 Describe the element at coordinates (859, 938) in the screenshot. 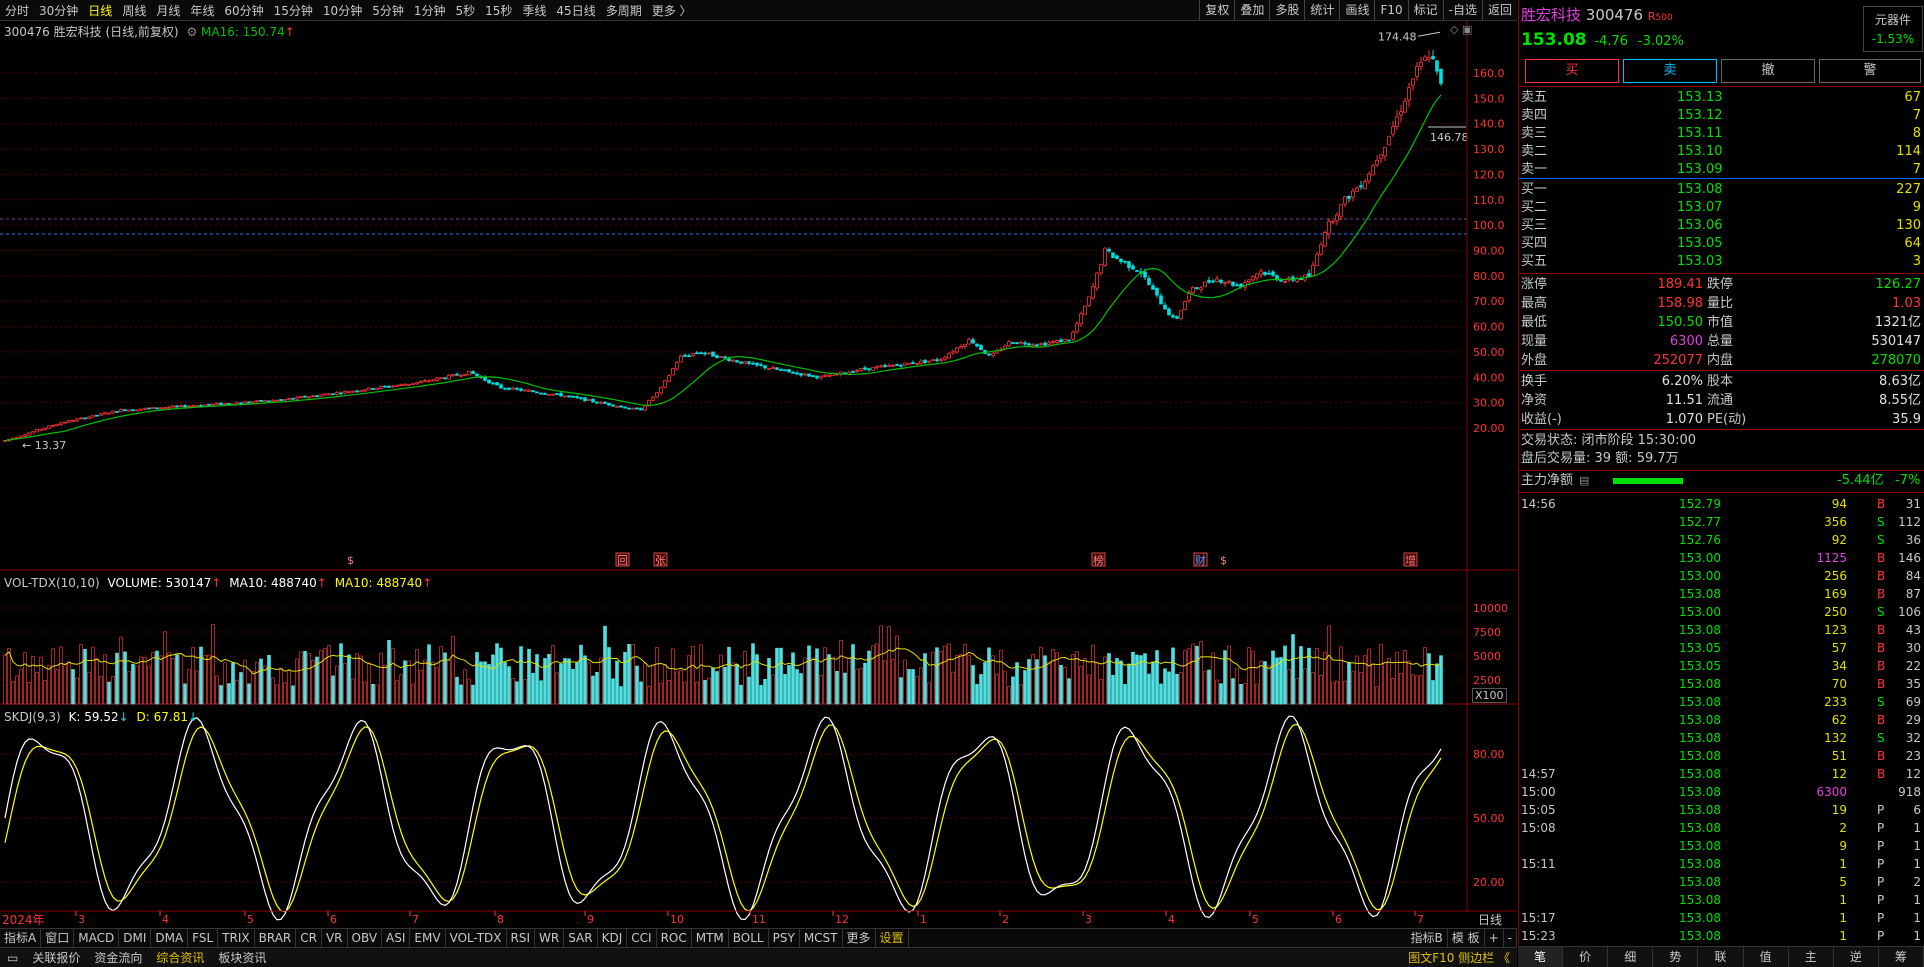

I see `indicator-tab-24: 更多` at that location.